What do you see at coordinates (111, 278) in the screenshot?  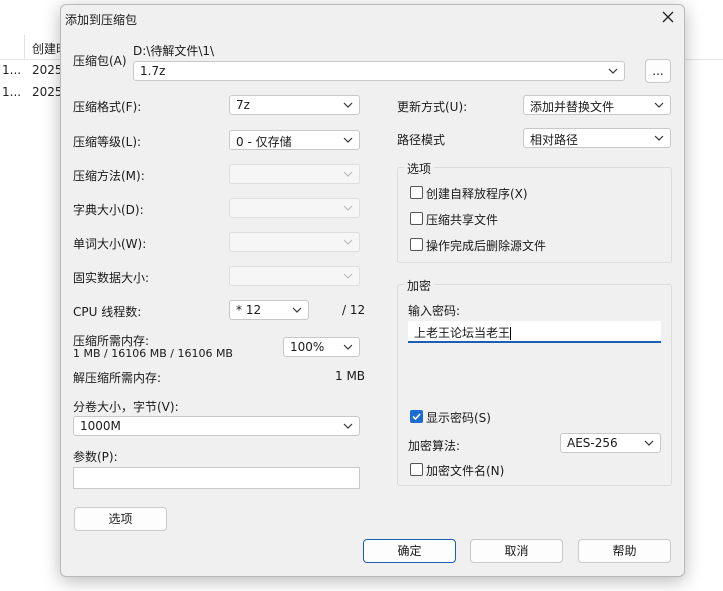 I see `solid-label: 固实数据大小:` at bounding box center [111, 278].